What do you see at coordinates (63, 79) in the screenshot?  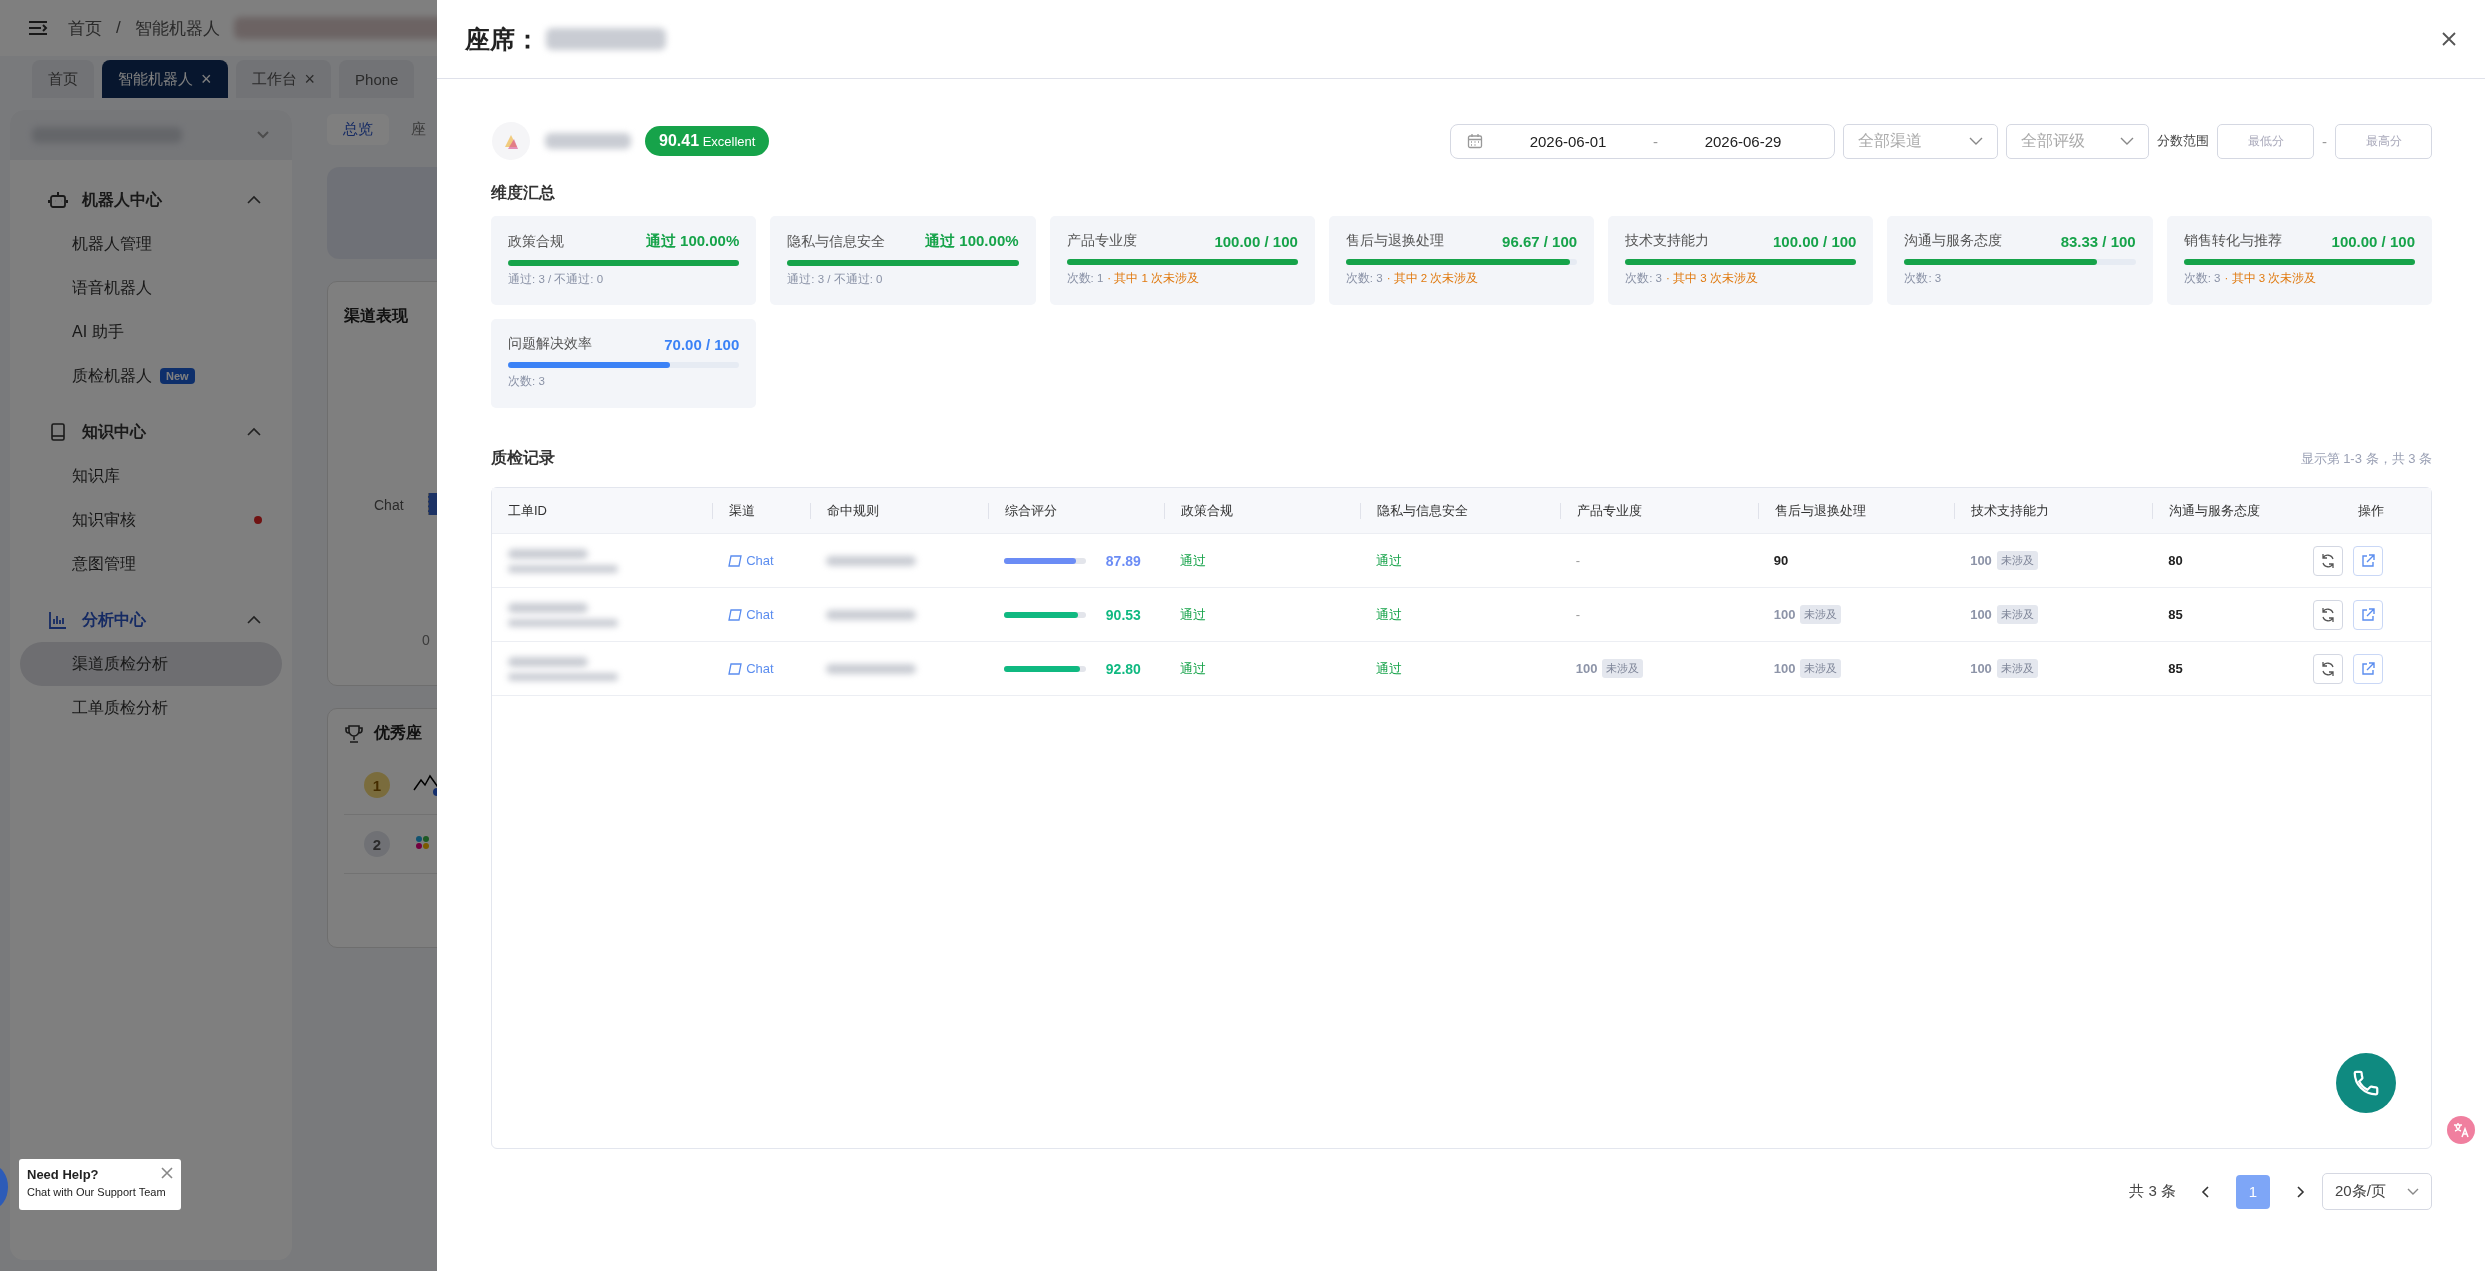 I see `page-tab: 首页` at bounding box center [63, 79].